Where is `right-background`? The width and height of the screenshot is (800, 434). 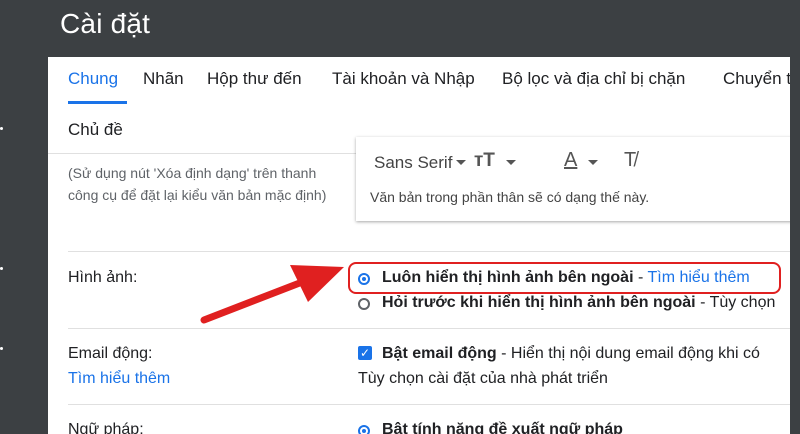 right-background is located at coordinates (795, 245).